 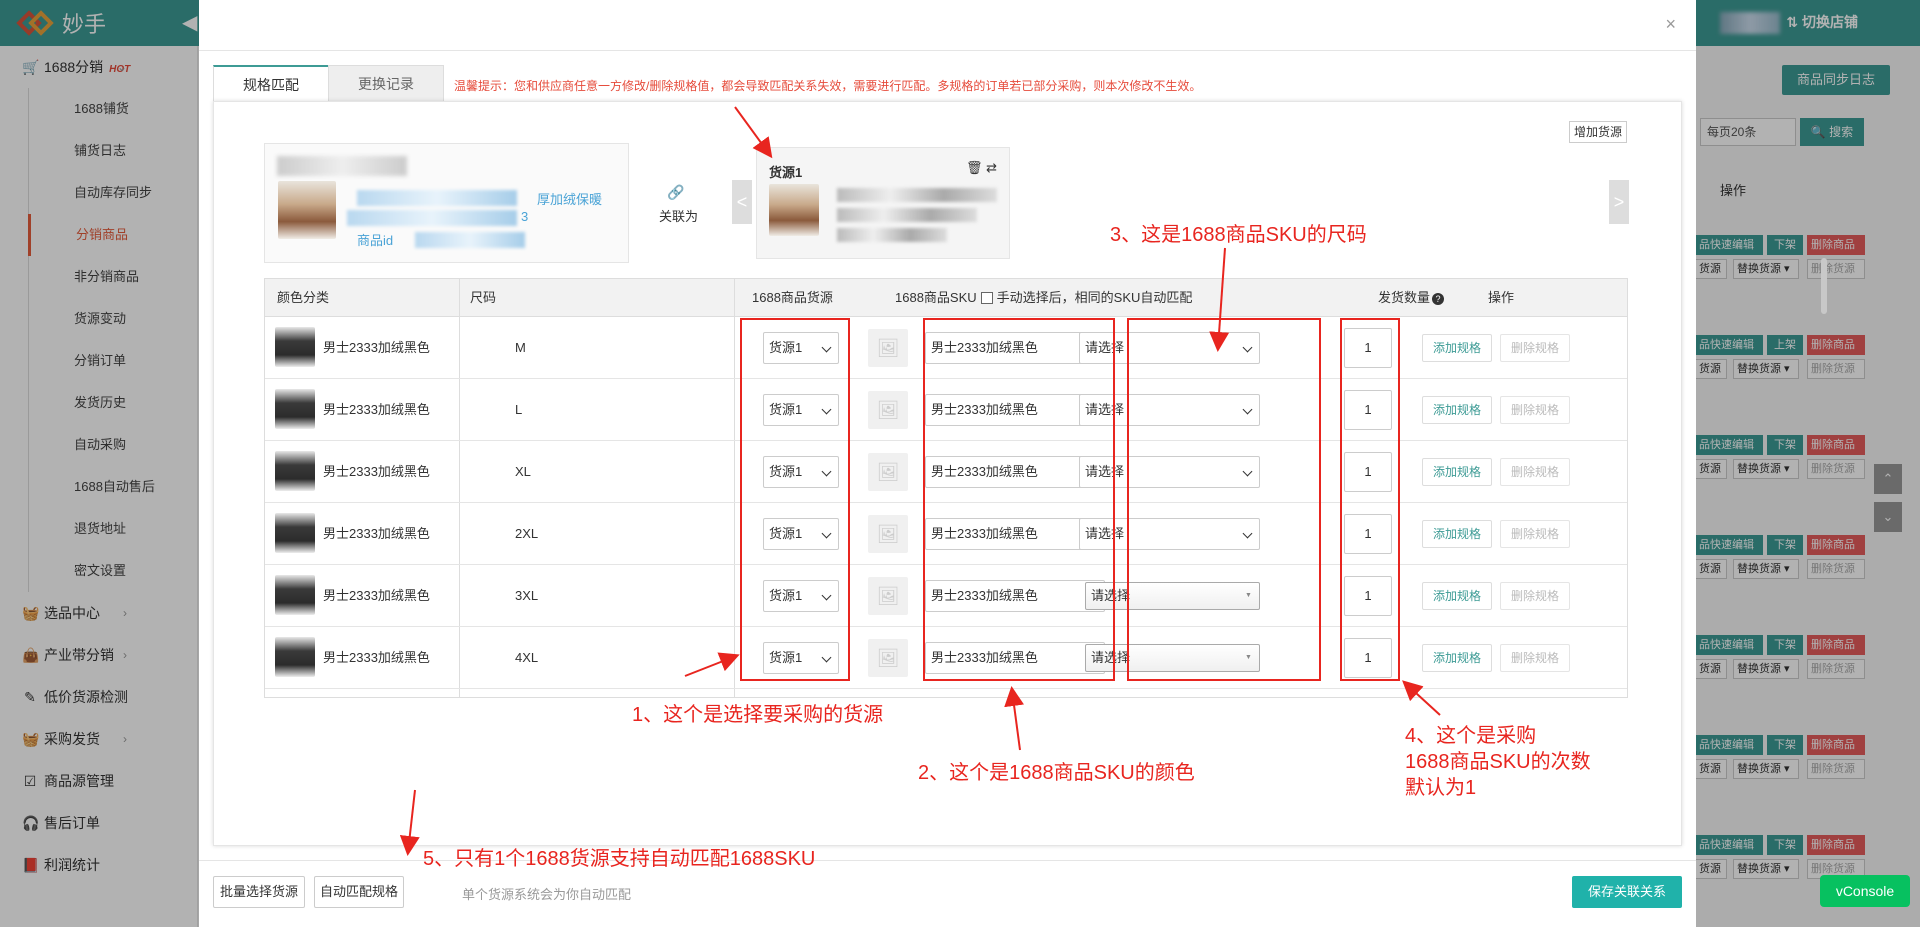 I want to click on manual-match-label: 手动选择后，相同的SKU自动匹配, so click(x=1094, y=297).